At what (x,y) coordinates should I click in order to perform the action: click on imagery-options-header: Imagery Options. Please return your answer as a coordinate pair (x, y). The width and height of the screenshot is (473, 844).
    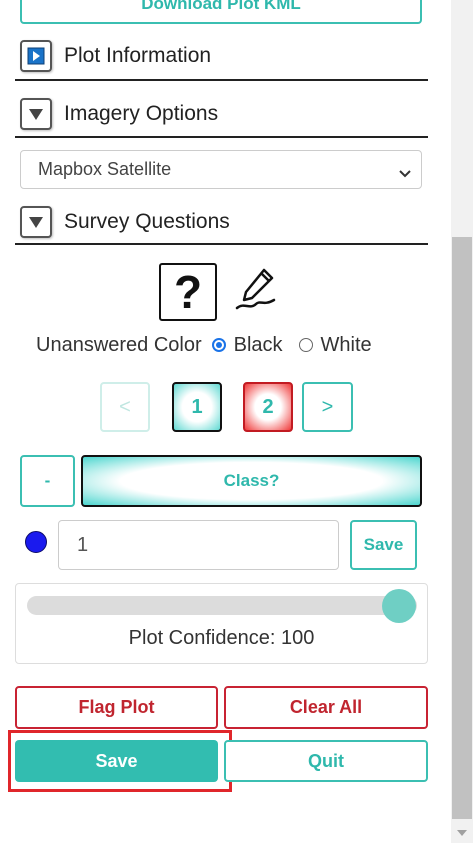
    Looking at the image, I should click on (225, 114).